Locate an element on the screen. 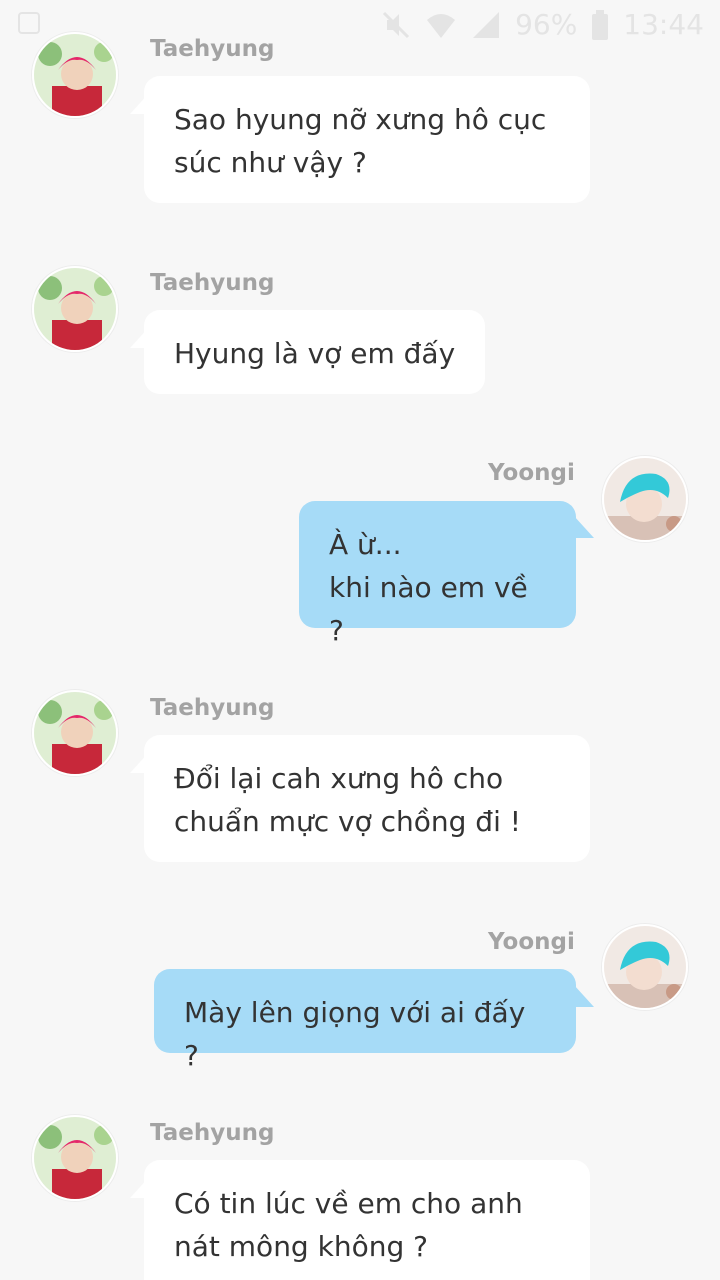 The height and width of the screenshot is (1280, 720). message-bubble: Sao hyung nỡ xưng hô cục súc như vậy ? is located at coordinates (367, 139).